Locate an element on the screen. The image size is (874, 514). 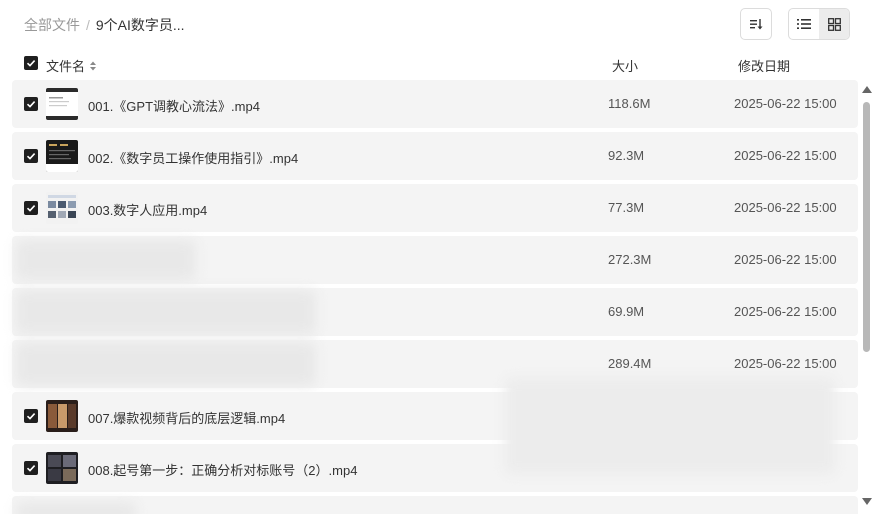
file-name: 007.爆款视频背后的底层逻辑.mp4 is located at coordinates (186, 417).